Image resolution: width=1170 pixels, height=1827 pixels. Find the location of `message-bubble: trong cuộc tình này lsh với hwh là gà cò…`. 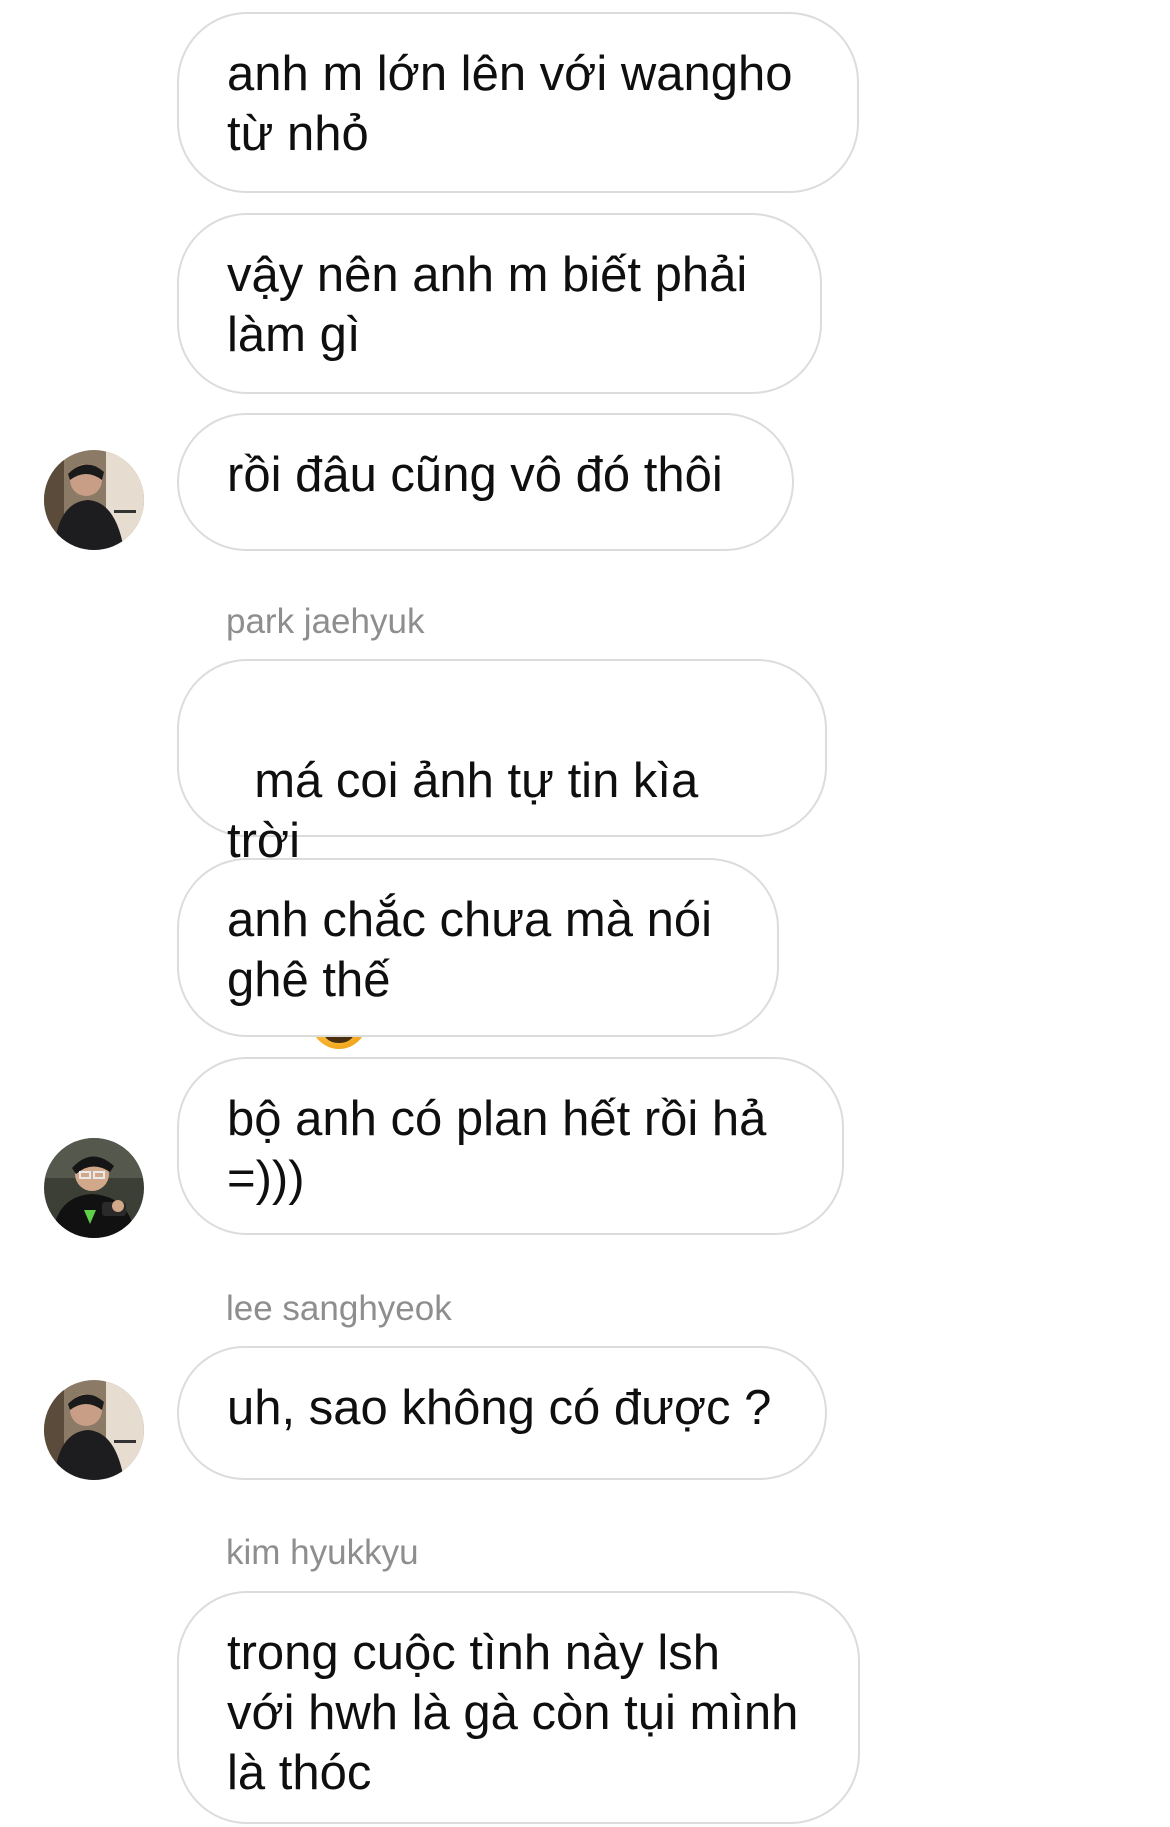

message-bubble: trong cuộc tình này lsh với hwh là gà cò… is located at coordinates (518, 1707).